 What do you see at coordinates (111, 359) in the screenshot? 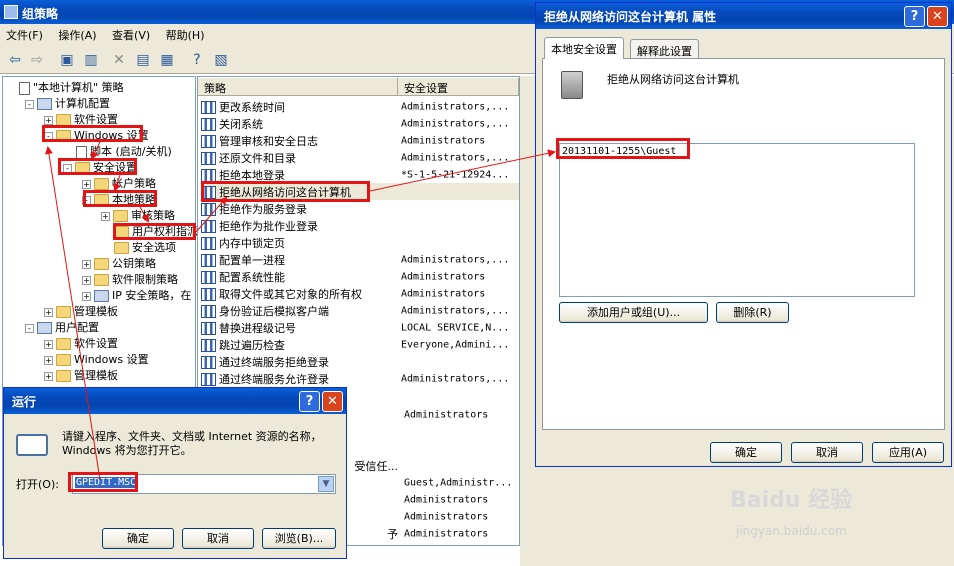
I see `tree-item-label: Windows 设置` at bounding box center [111, 359].